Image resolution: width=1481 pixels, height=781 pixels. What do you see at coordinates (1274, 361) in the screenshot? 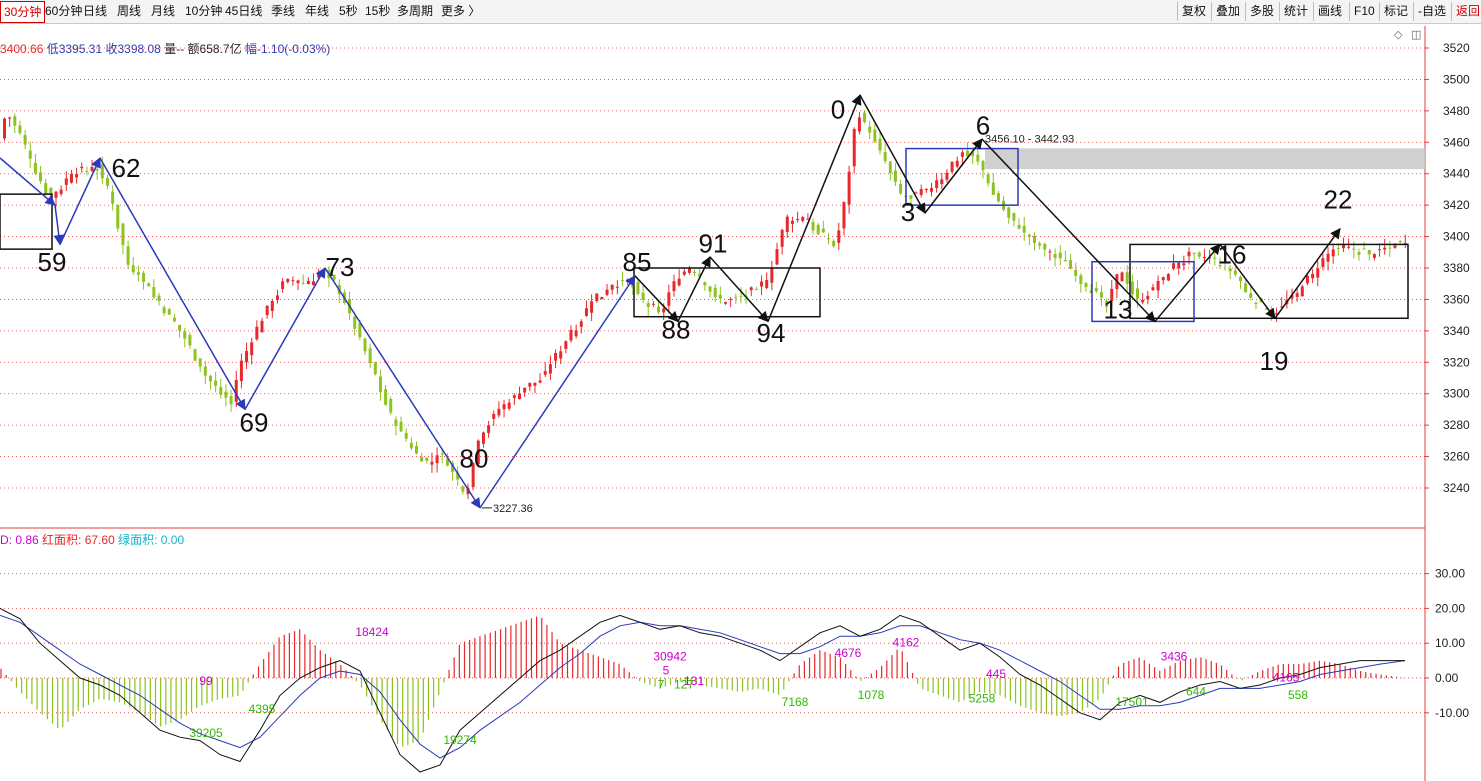
I see `wave-label: 19` at bounding box center [1274, 361].